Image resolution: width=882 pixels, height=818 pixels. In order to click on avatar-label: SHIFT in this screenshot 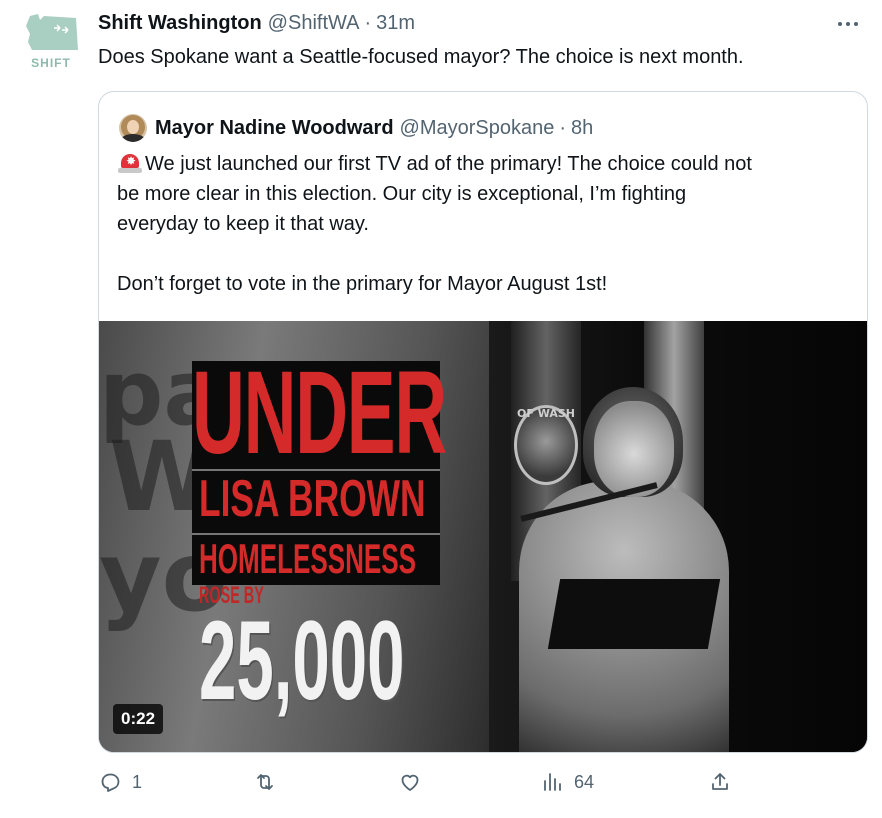, I will do `click(51, 63)`.